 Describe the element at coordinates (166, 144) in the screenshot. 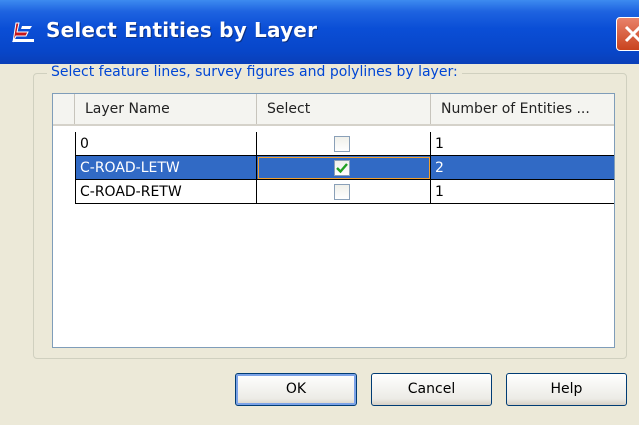

I see `layer-name-cell: 0` at that location.